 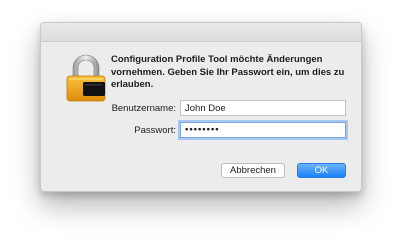 I want to click on lock-icon, so click(x=86, y=78).